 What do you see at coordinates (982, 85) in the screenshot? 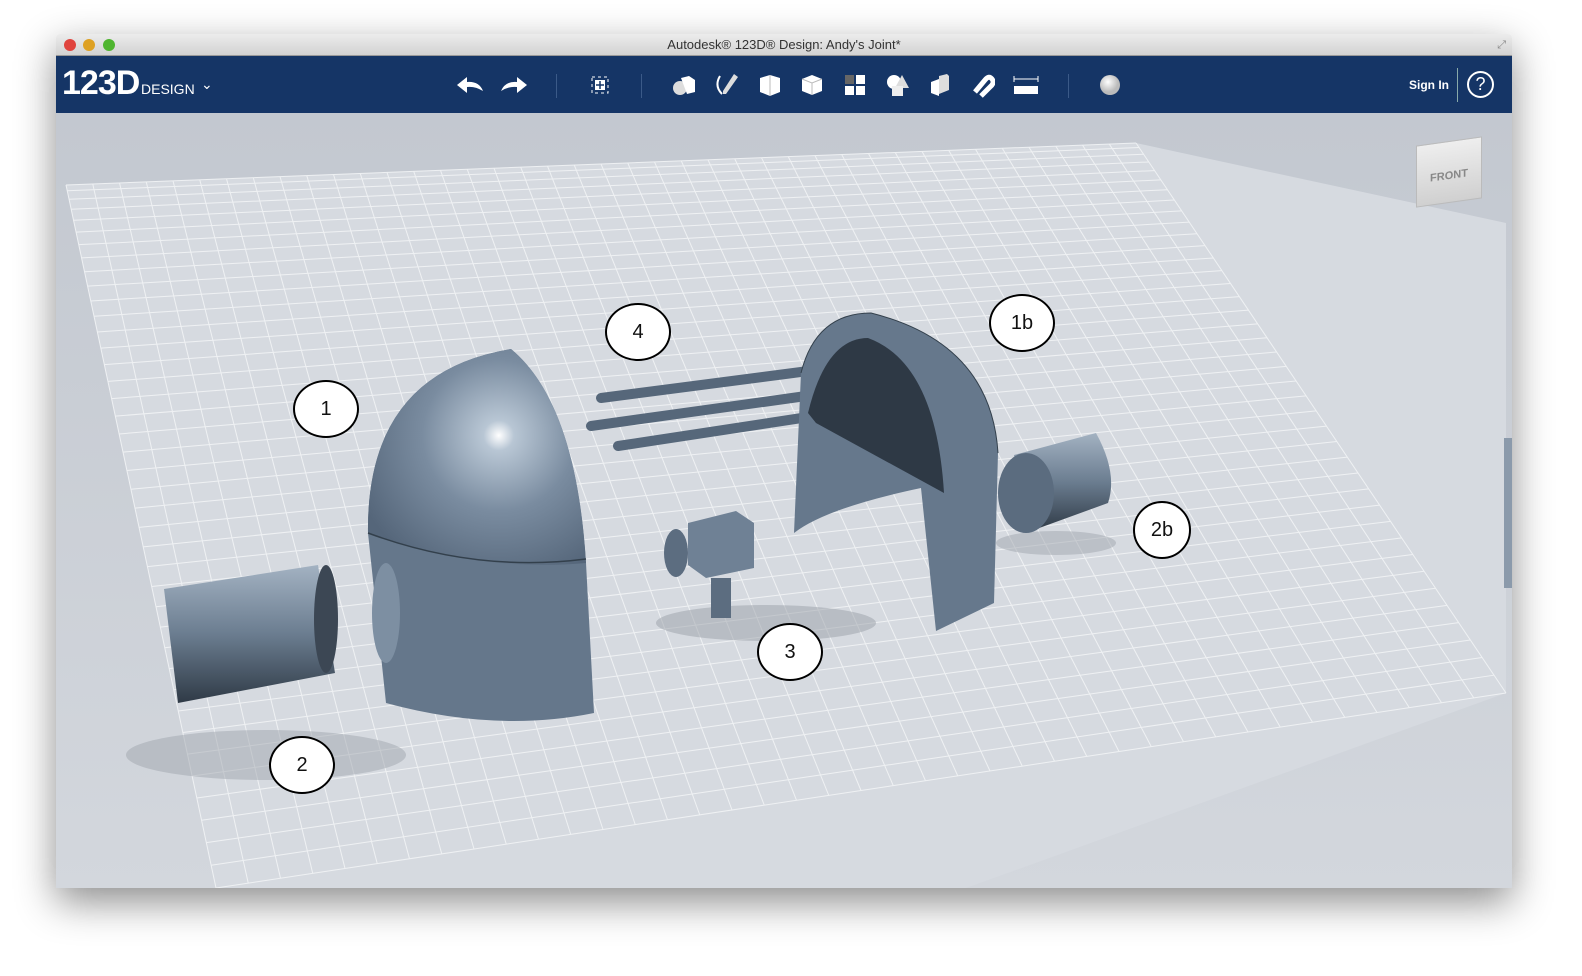
I see `snap-button` at bounding box center [982, 85].